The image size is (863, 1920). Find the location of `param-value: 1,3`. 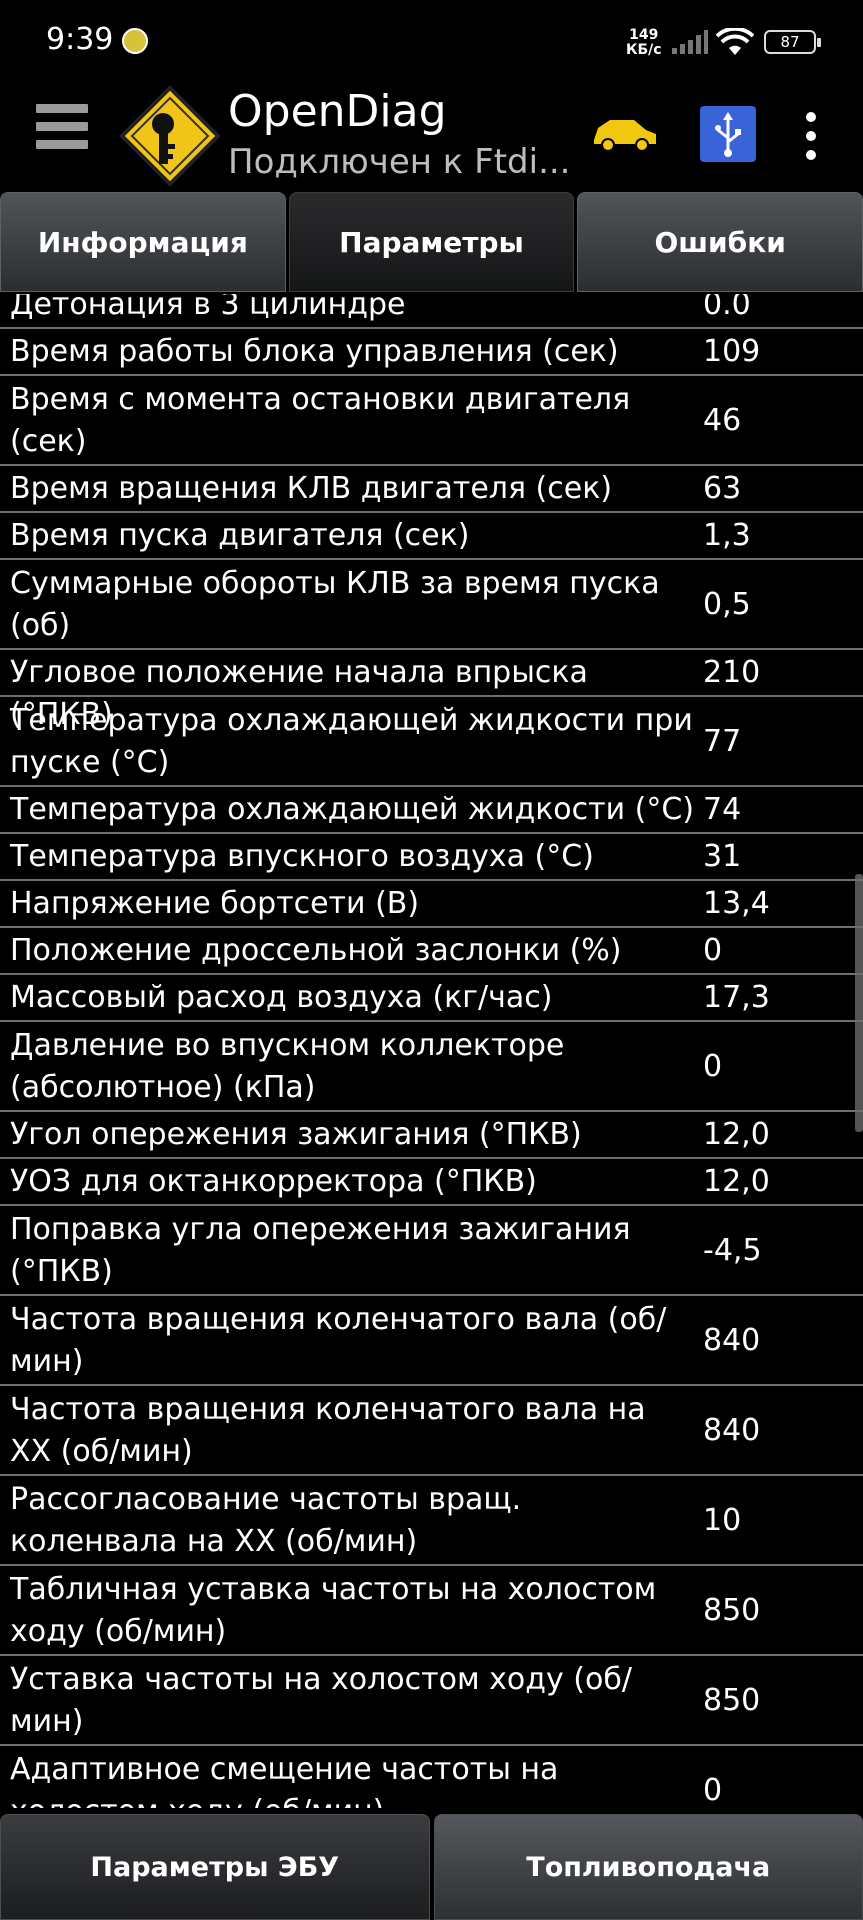

param-value: 1,3 is located at coordinates (727, 535).